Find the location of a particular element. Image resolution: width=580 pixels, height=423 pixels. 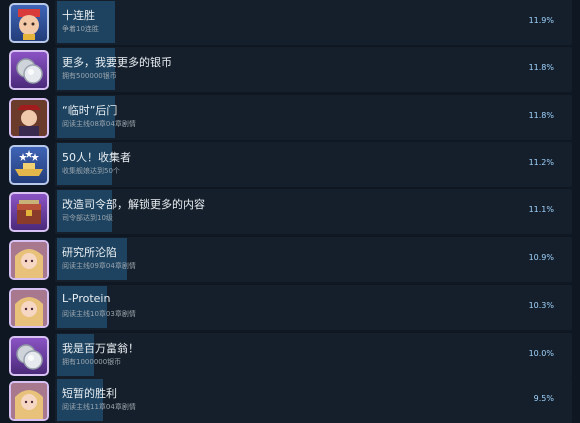

achievement-description: 拥有1000000银币 is located at coordinates (92, 362).